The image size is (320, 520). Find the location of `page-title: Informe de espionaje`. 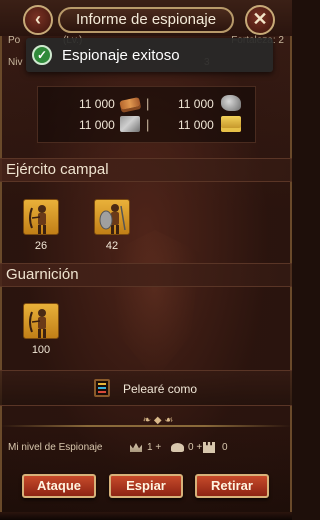

page-title: Informe de espionaje is located at coordinates (146, 20).